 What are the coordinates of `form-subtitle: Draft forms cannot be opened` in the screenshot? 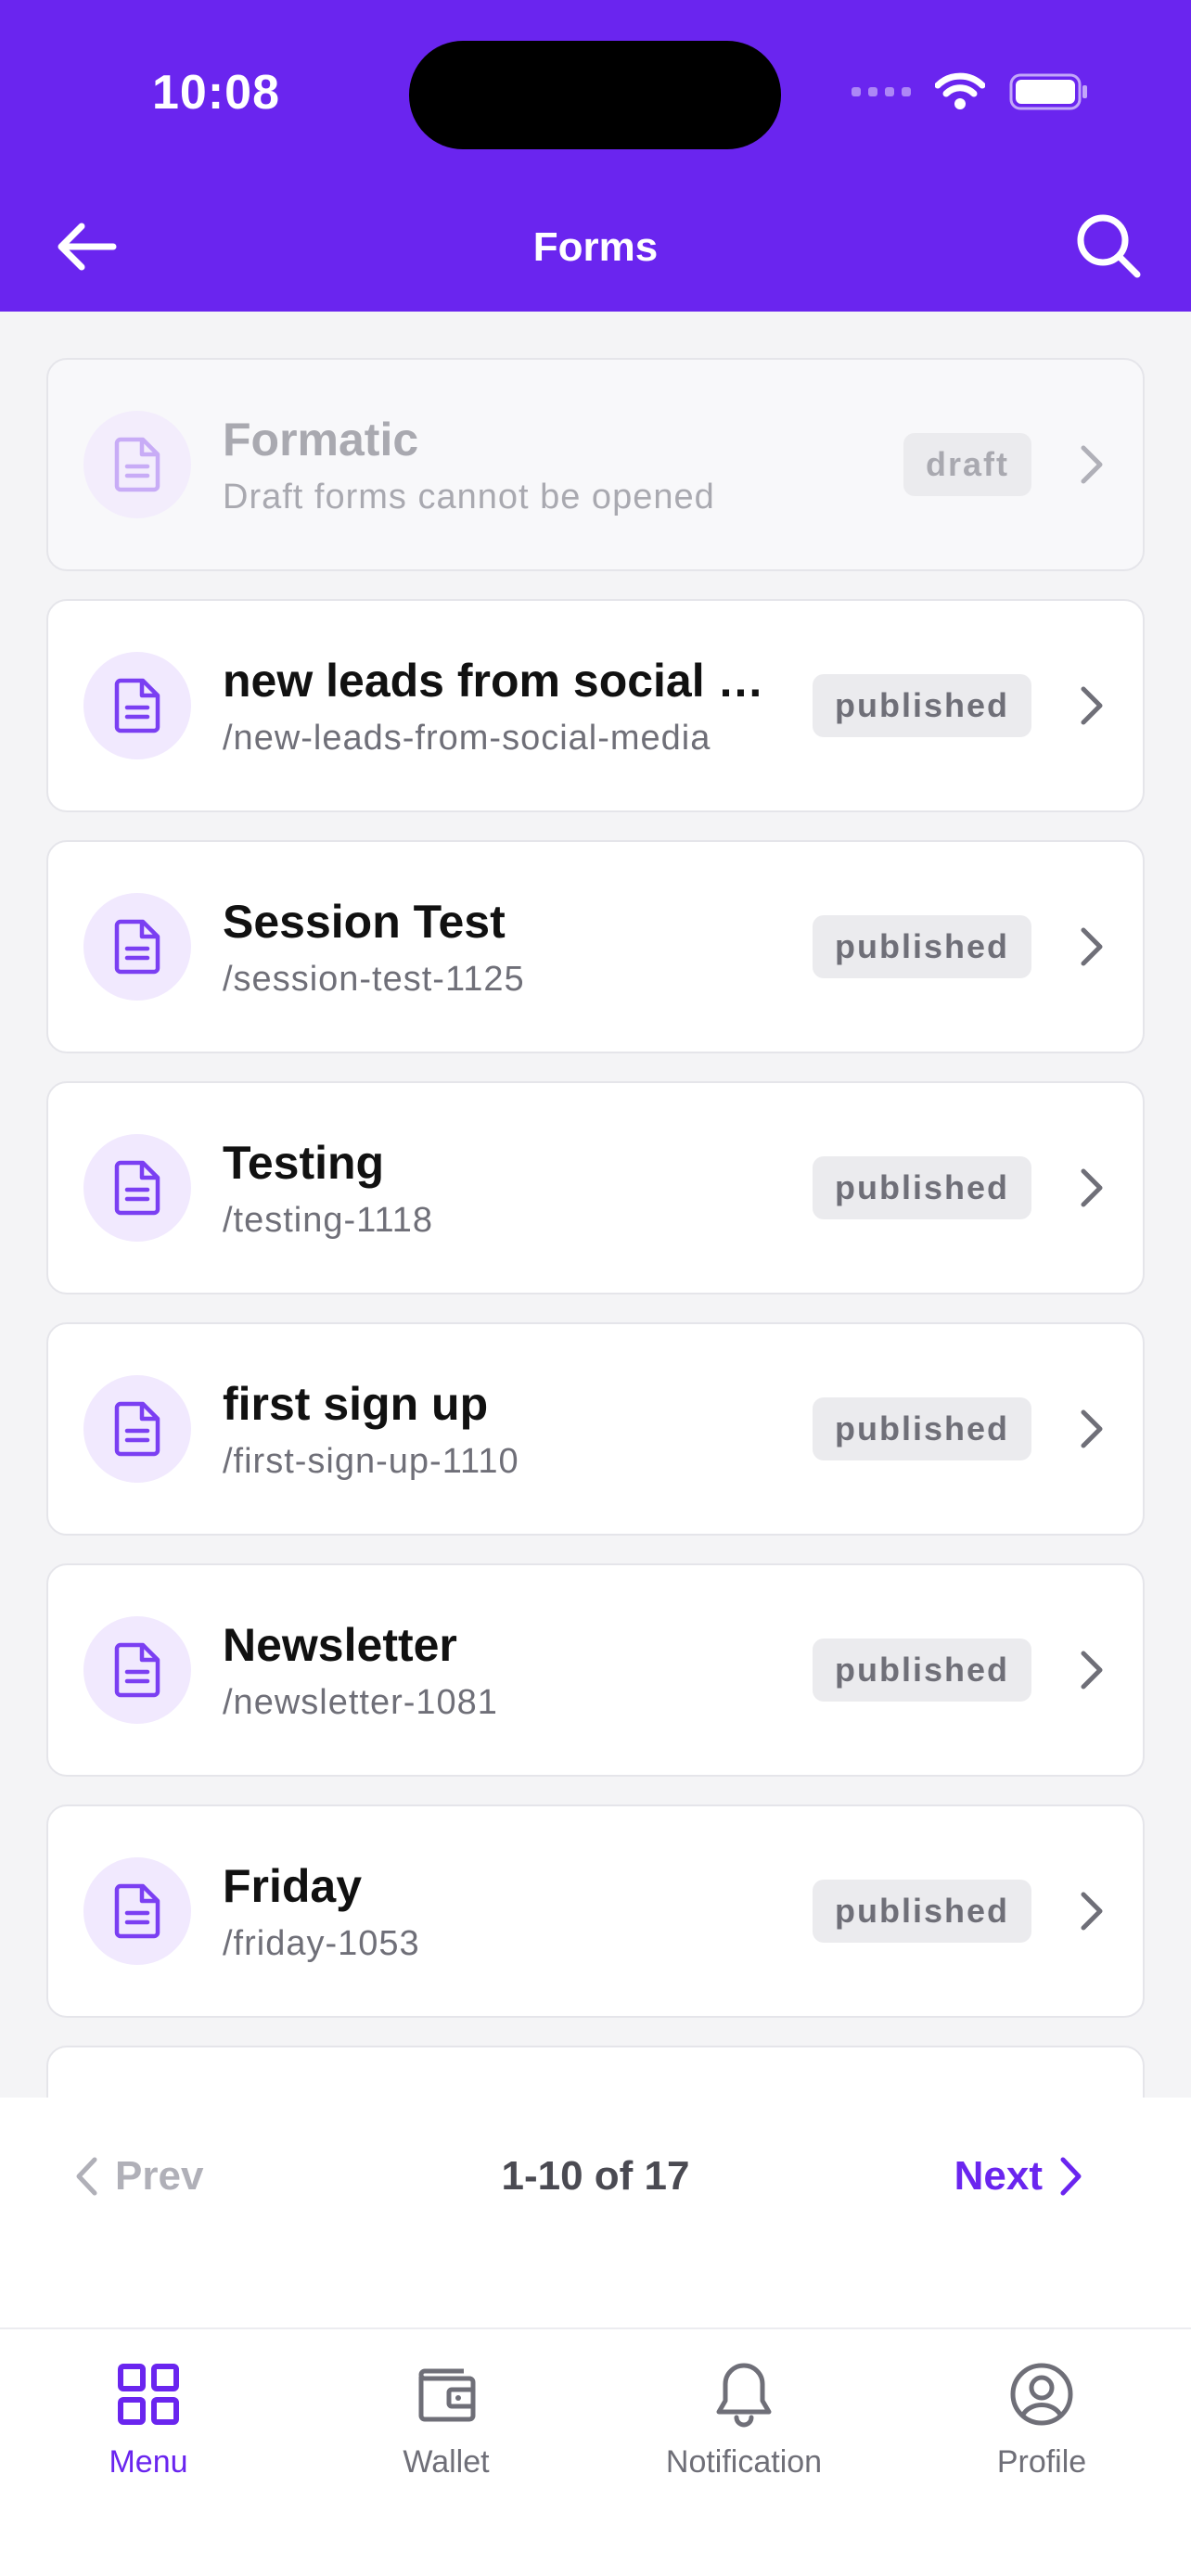 It's located at (469, 496).